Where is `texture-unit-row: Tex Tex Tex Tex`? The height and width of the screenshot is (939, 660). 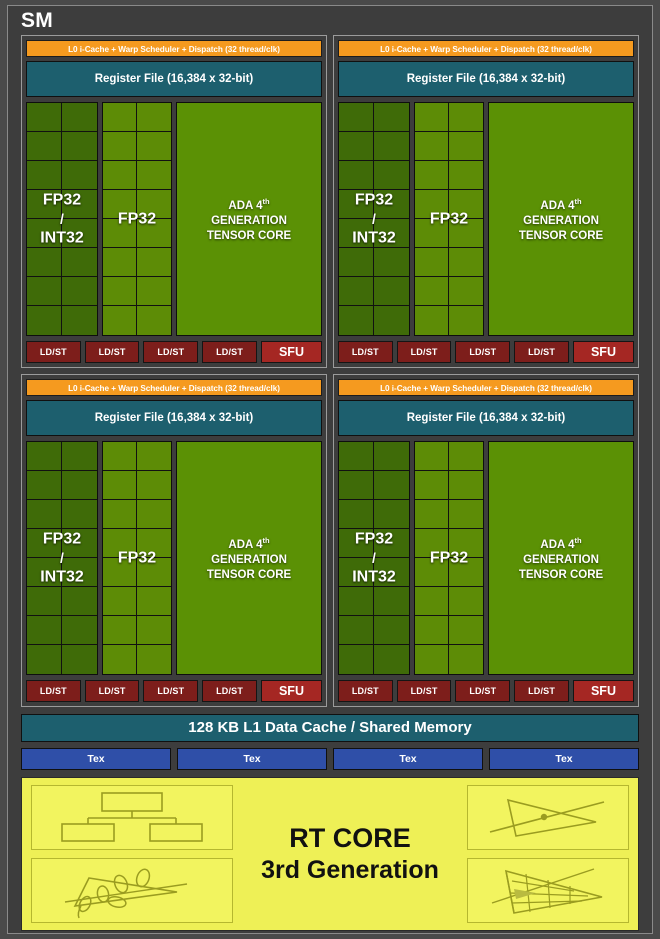
texture-unit-row: Tex Tex Tex Tex is located at coordinates (330, 759).